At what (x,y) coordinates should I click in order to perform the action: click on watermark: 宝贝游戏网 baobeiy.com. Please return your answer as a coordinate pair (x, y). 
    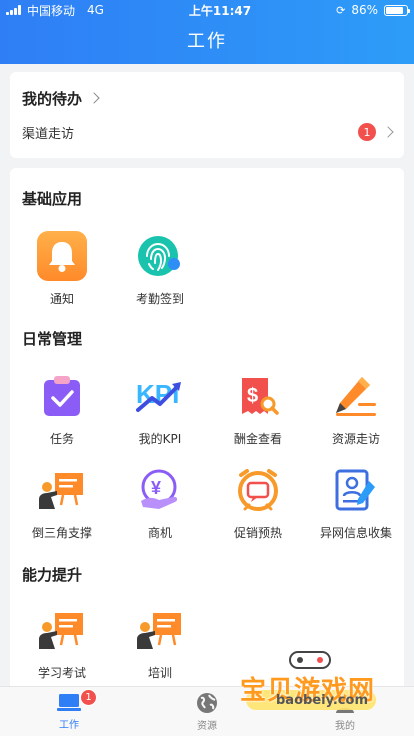
    Looking at the image, I should click on (313, 676).